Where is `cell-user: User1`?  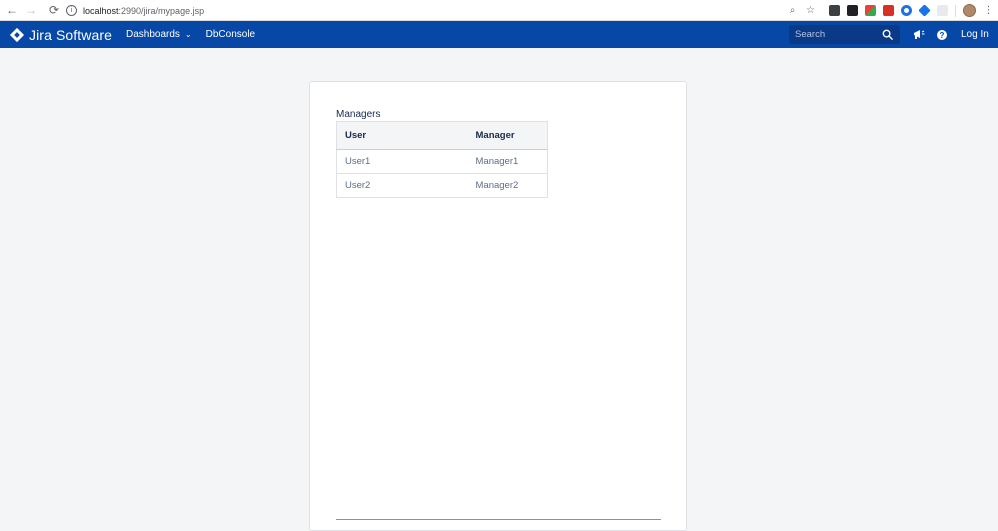 cell-user: User1 is located at coordinates (402, 161).